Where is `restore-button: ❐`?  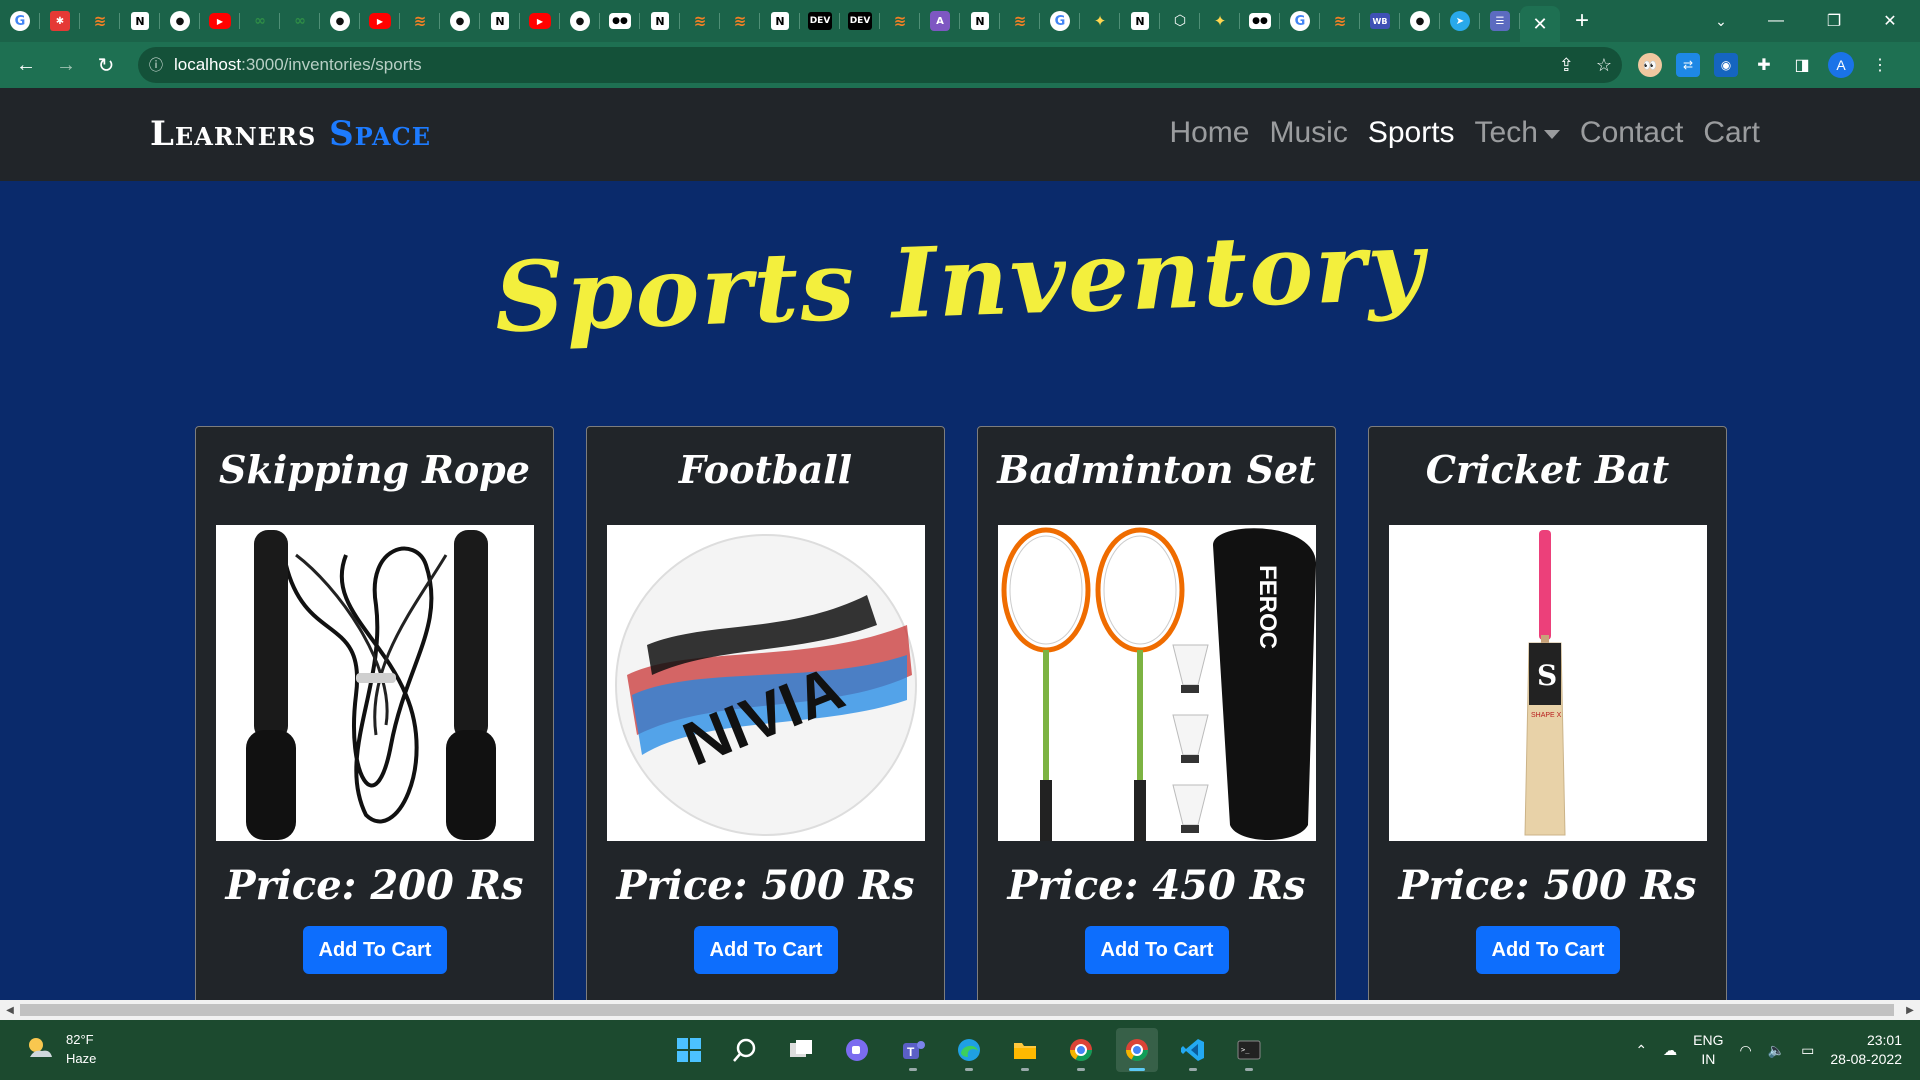 restore-button: ❐ is located at coordinates (1834, 21).